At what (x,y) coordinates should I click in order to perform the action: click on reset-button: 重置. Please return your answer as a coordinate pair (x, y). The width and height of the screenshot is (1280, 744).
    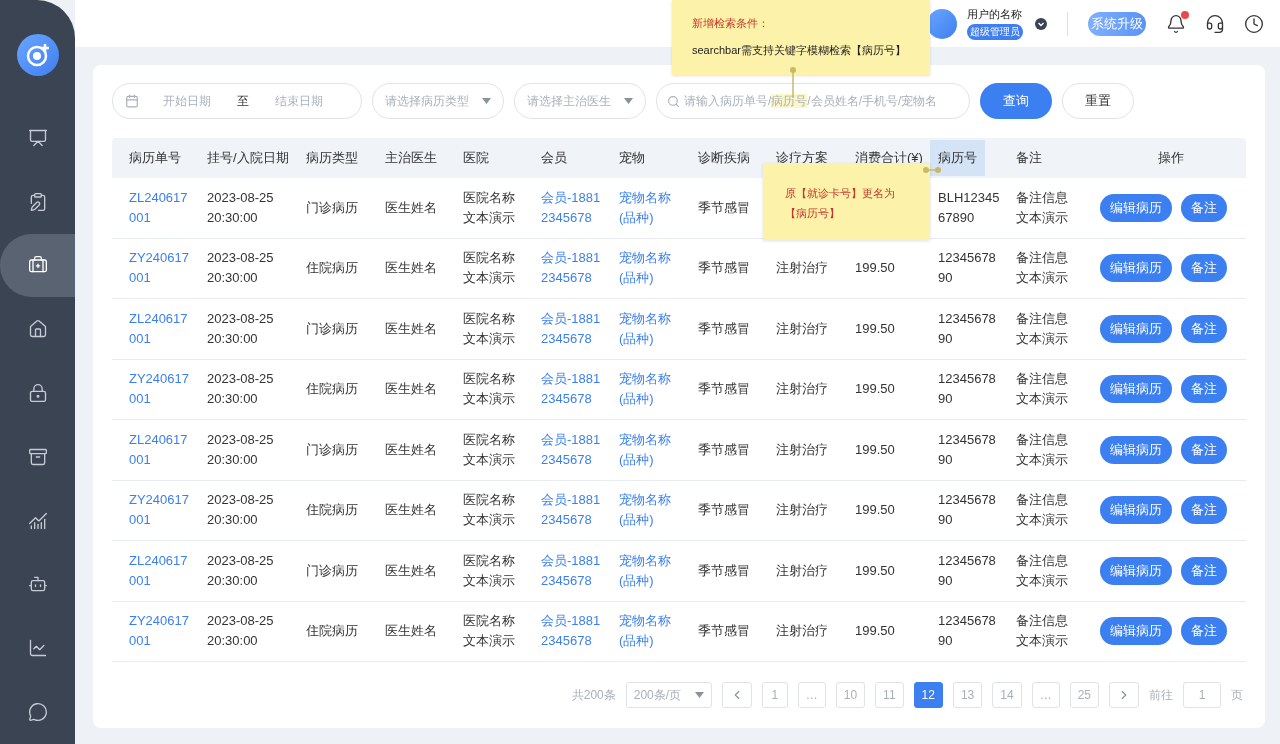
    Looking at the image, I should click on (1098, 101).